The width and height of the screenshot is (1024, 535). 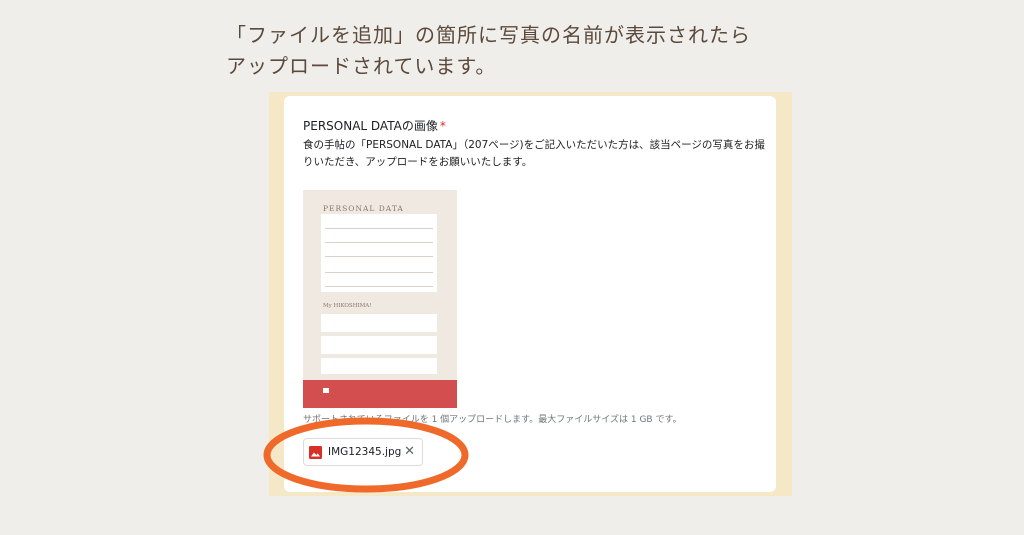 I want to click on sample-banner, so click(x=380, y=394).